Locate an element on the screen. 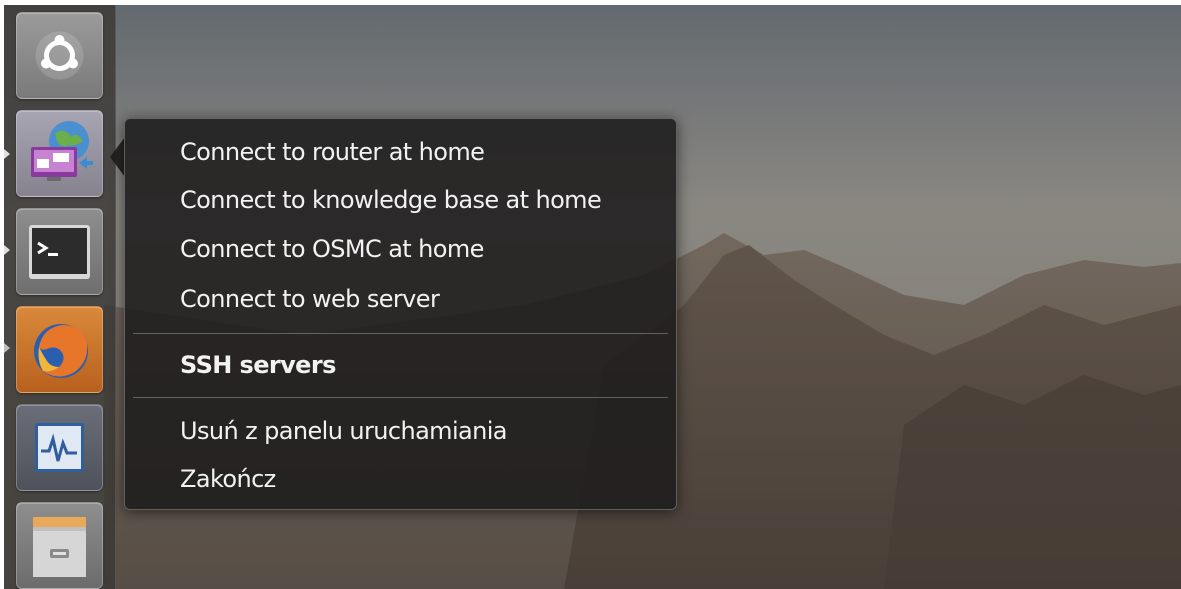 This screenshot has width=1181, height=589. quicklist-item-osmc: Connect to OSMC at home is located at coordinates (332, 249).